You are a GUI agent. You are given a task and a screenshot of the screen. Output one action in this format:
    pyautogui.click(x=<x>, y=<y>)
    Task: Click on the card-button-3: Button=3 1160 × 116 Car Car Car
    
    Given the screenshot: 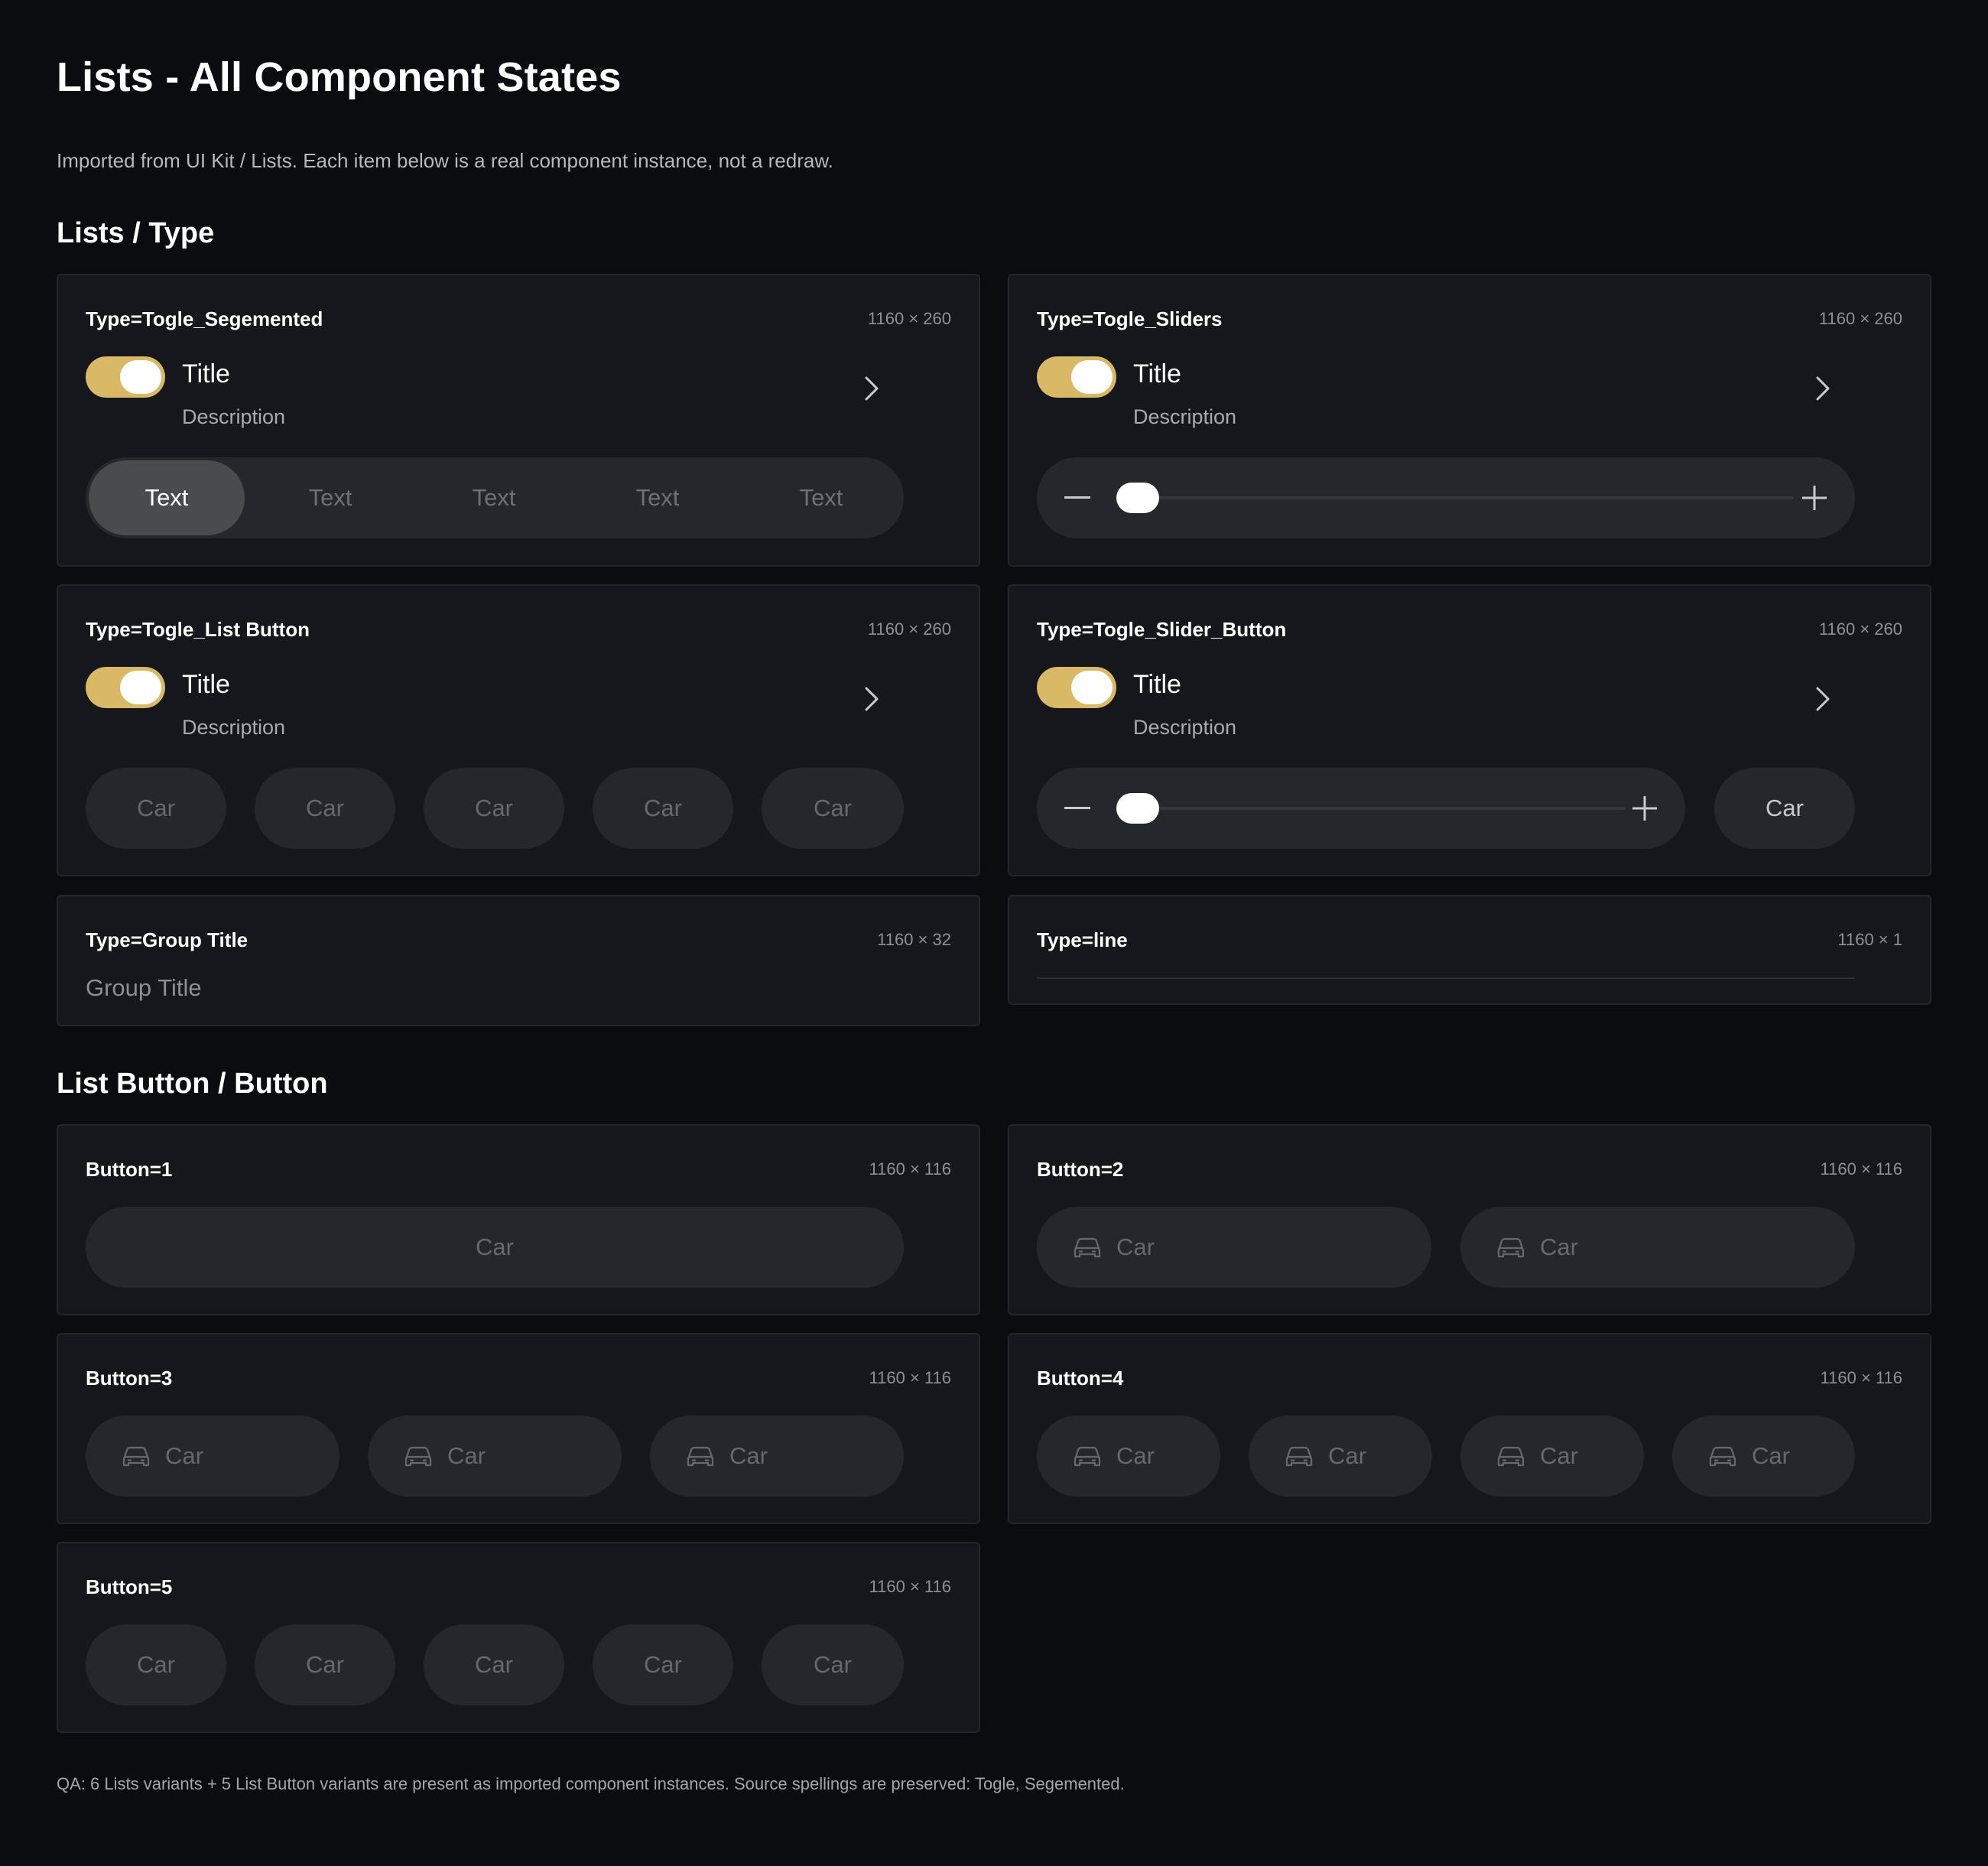 What is the action you would take?
    pyautogui.click(x=518, y=1428)
    